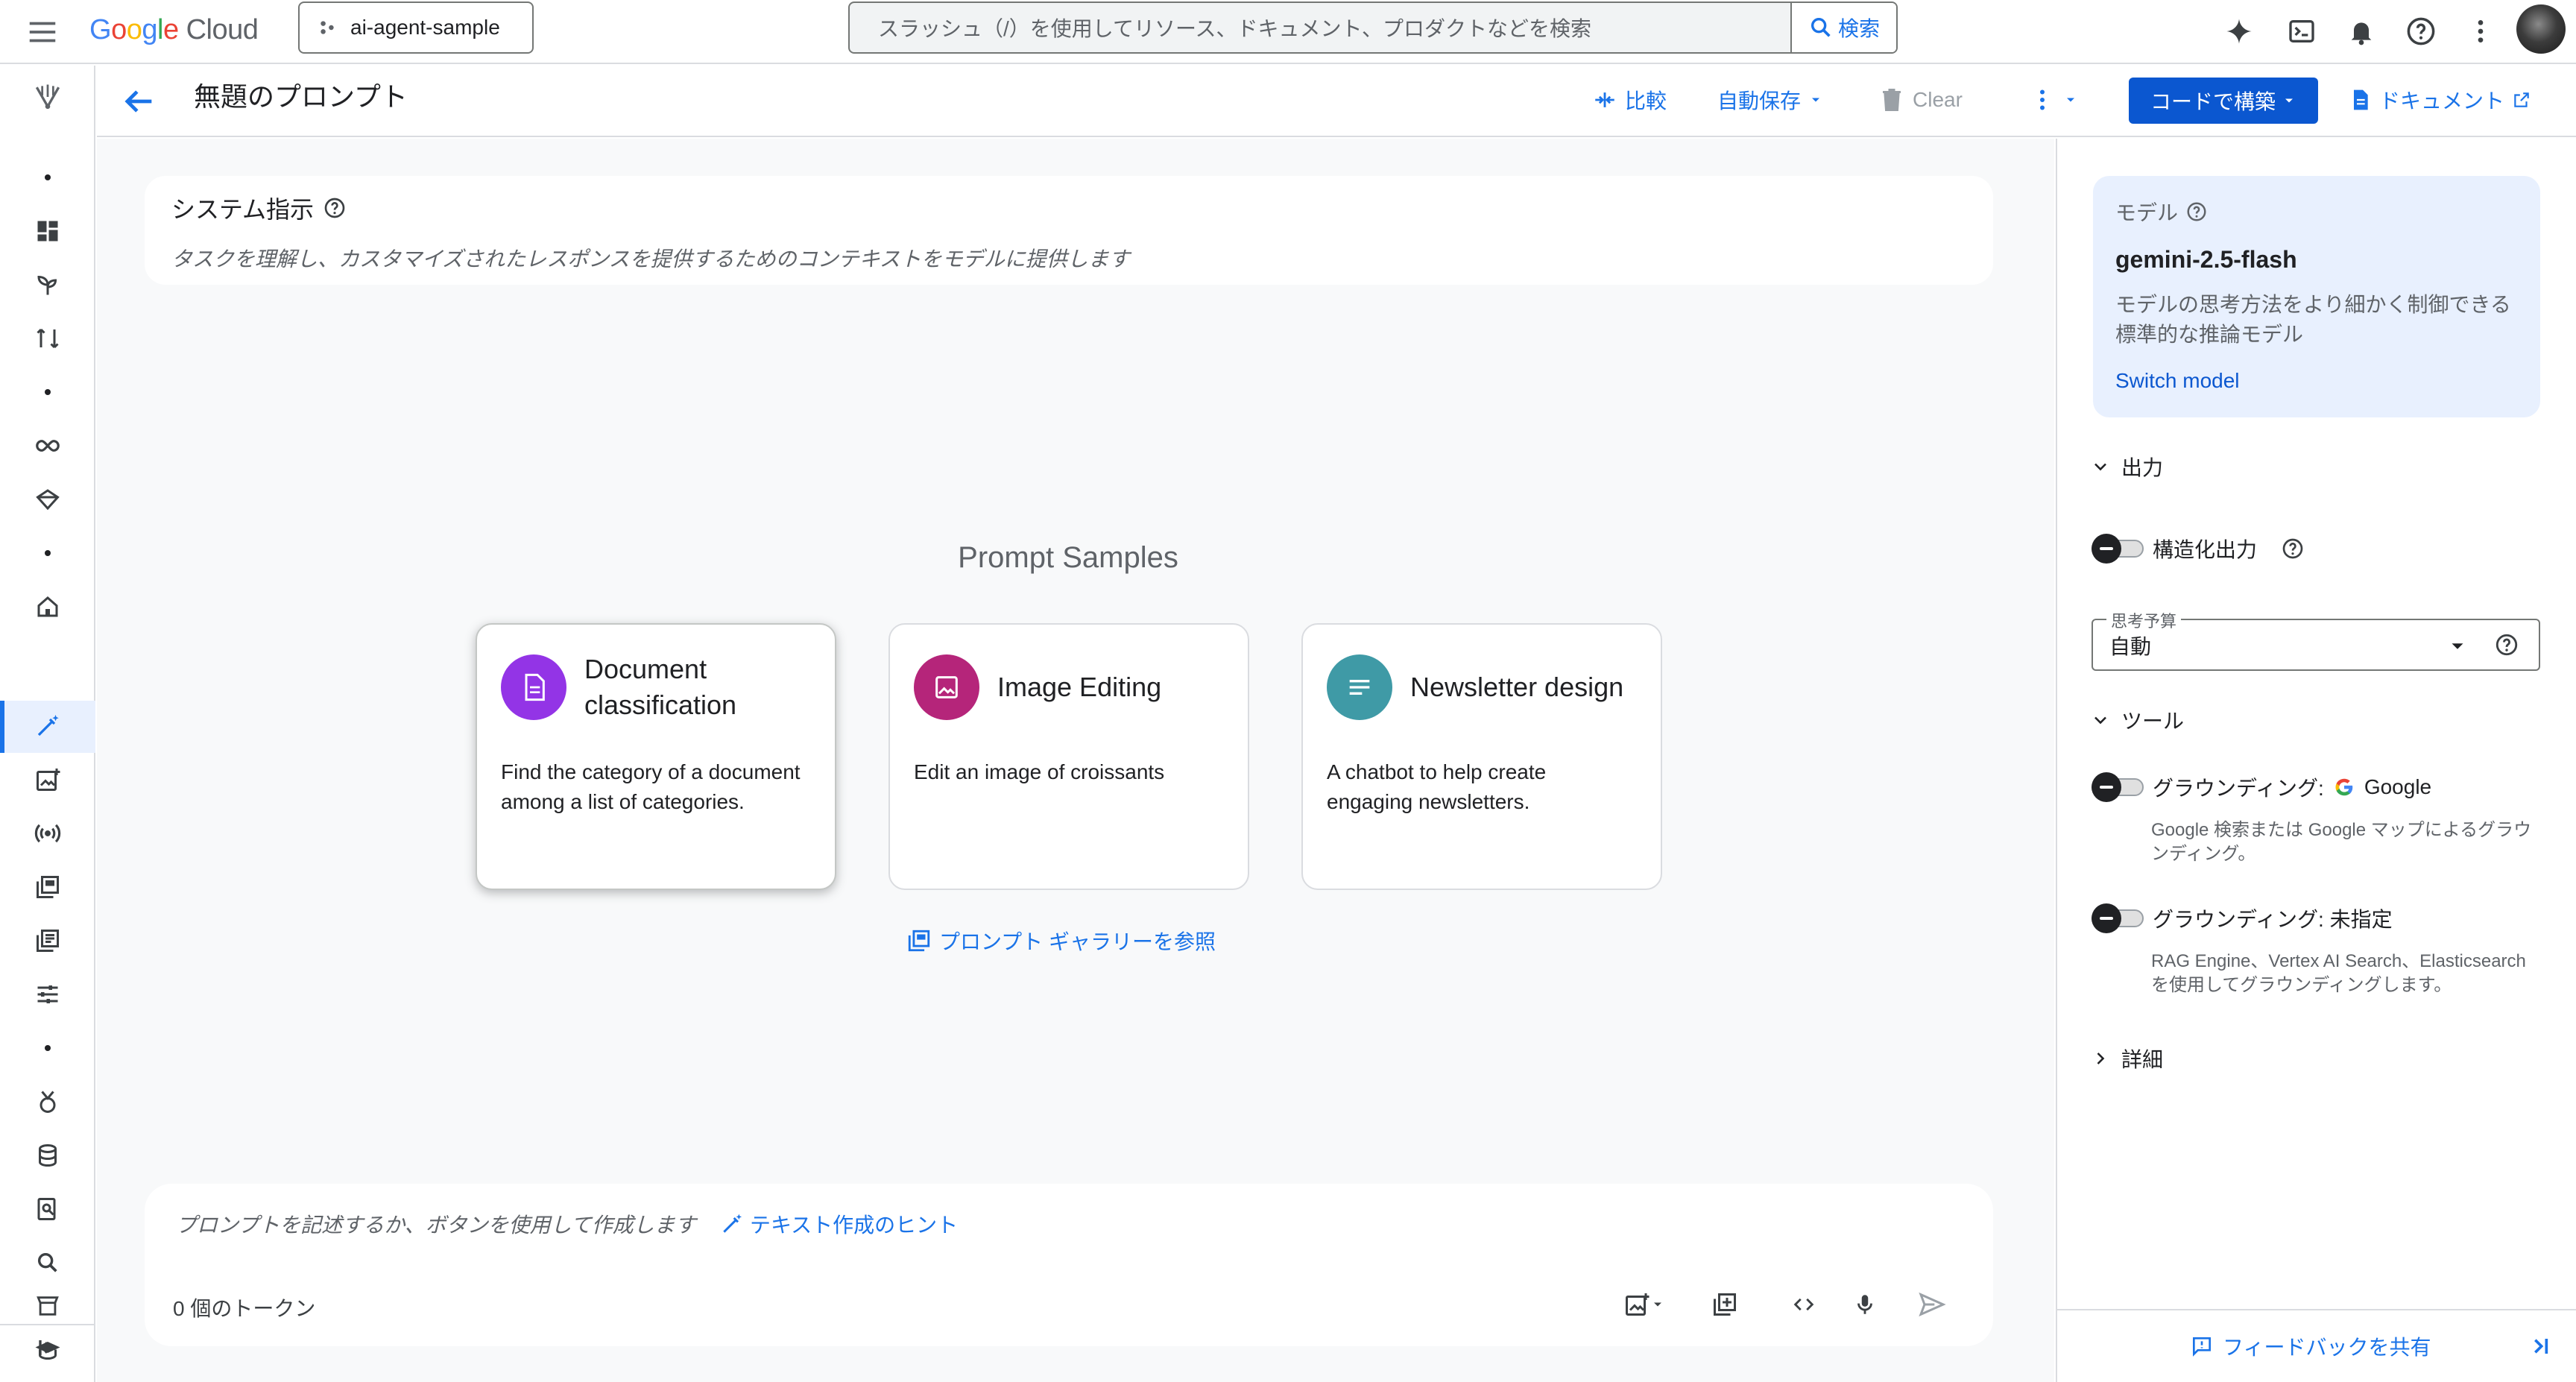  Describe the element at coordinates (2238, 788) in the screenshot. I see `grounding-google-label: グラウンディング:` at that location.